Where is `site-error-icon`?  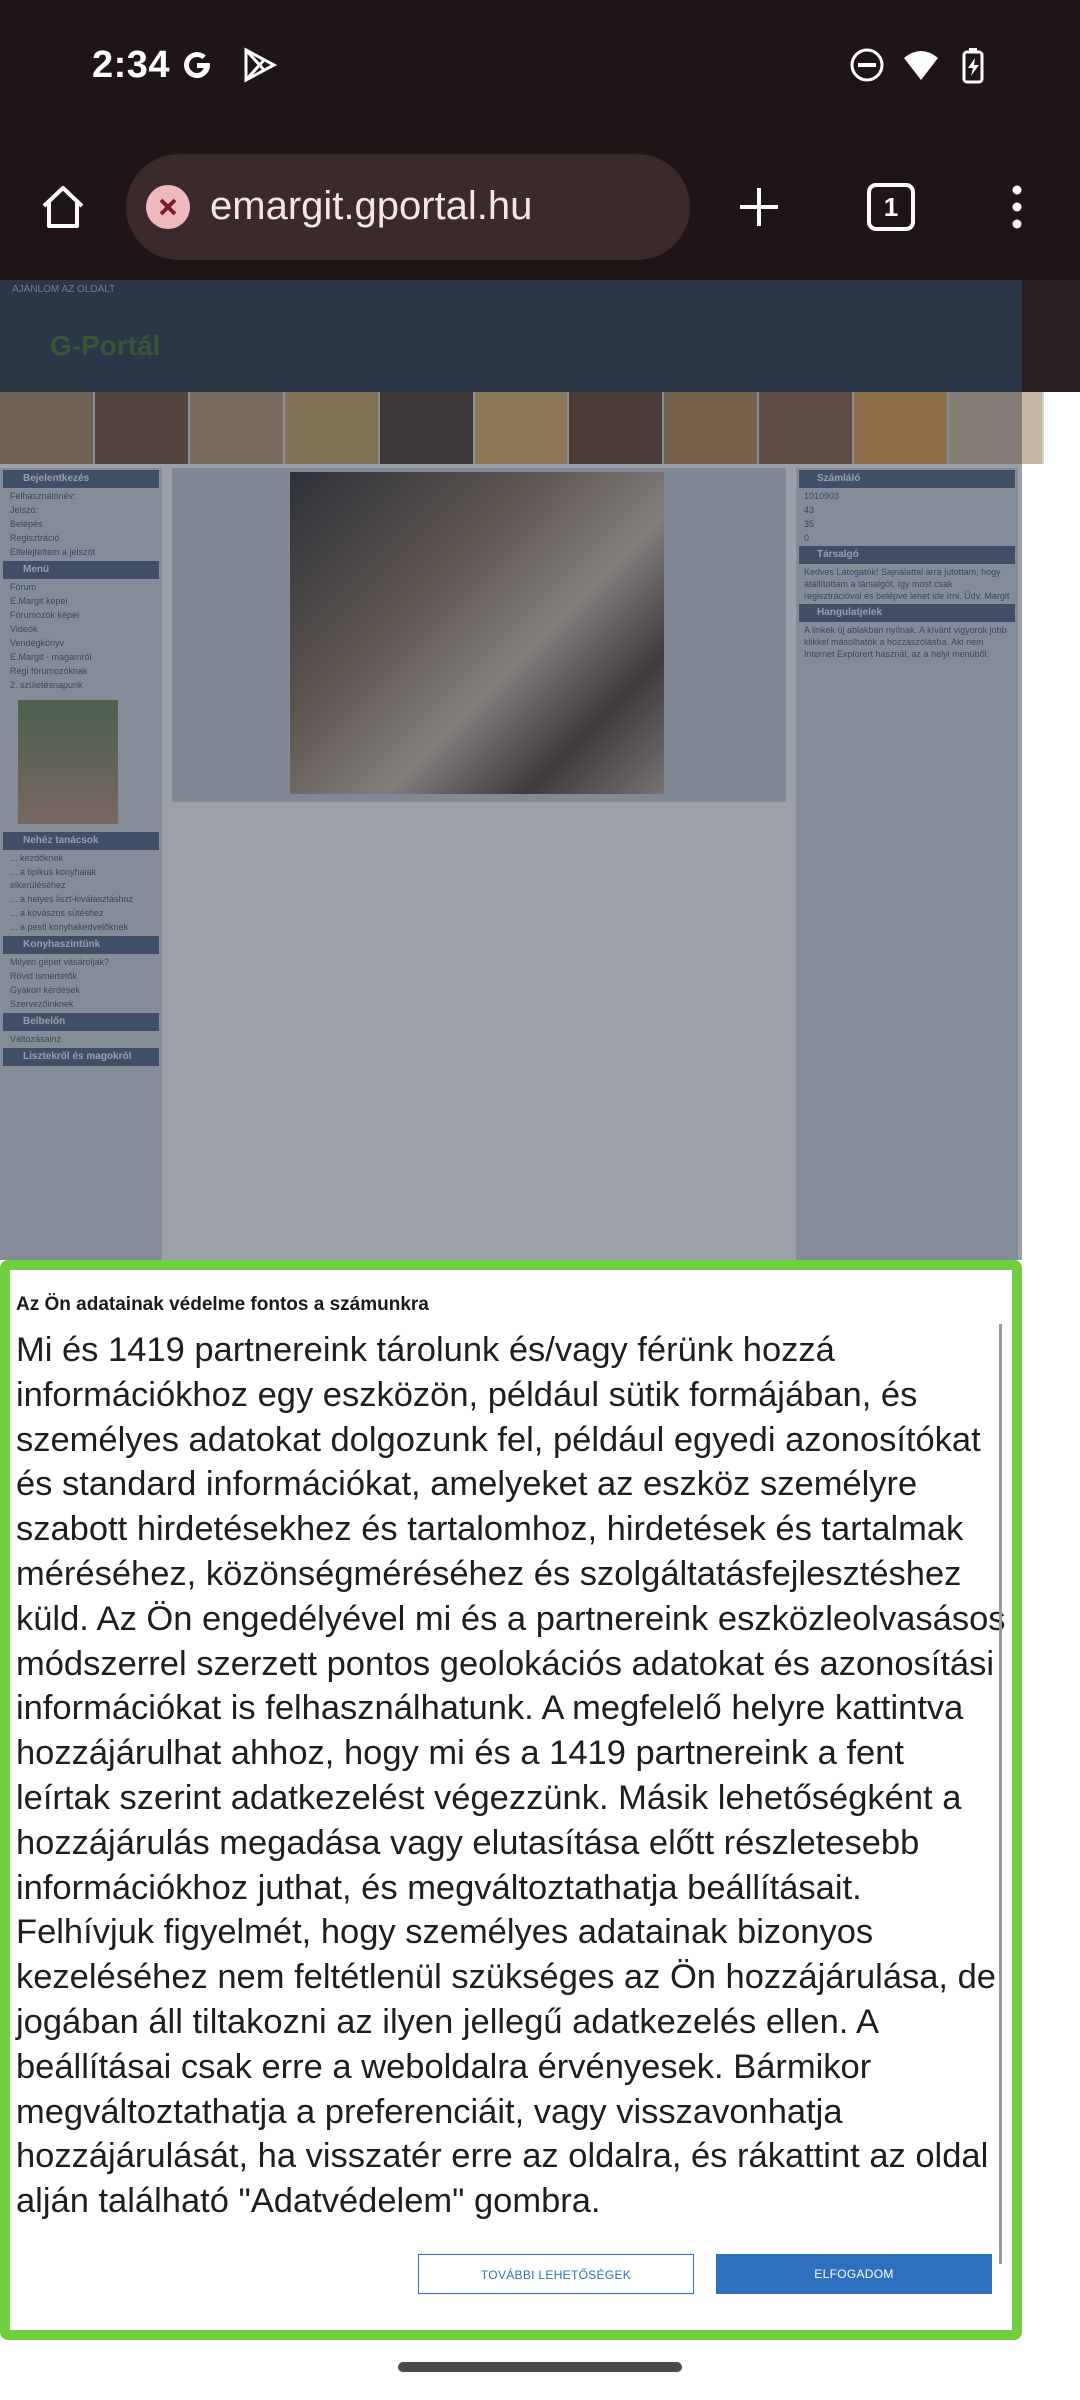 site-error-icon is located at coordinates (168, 207).